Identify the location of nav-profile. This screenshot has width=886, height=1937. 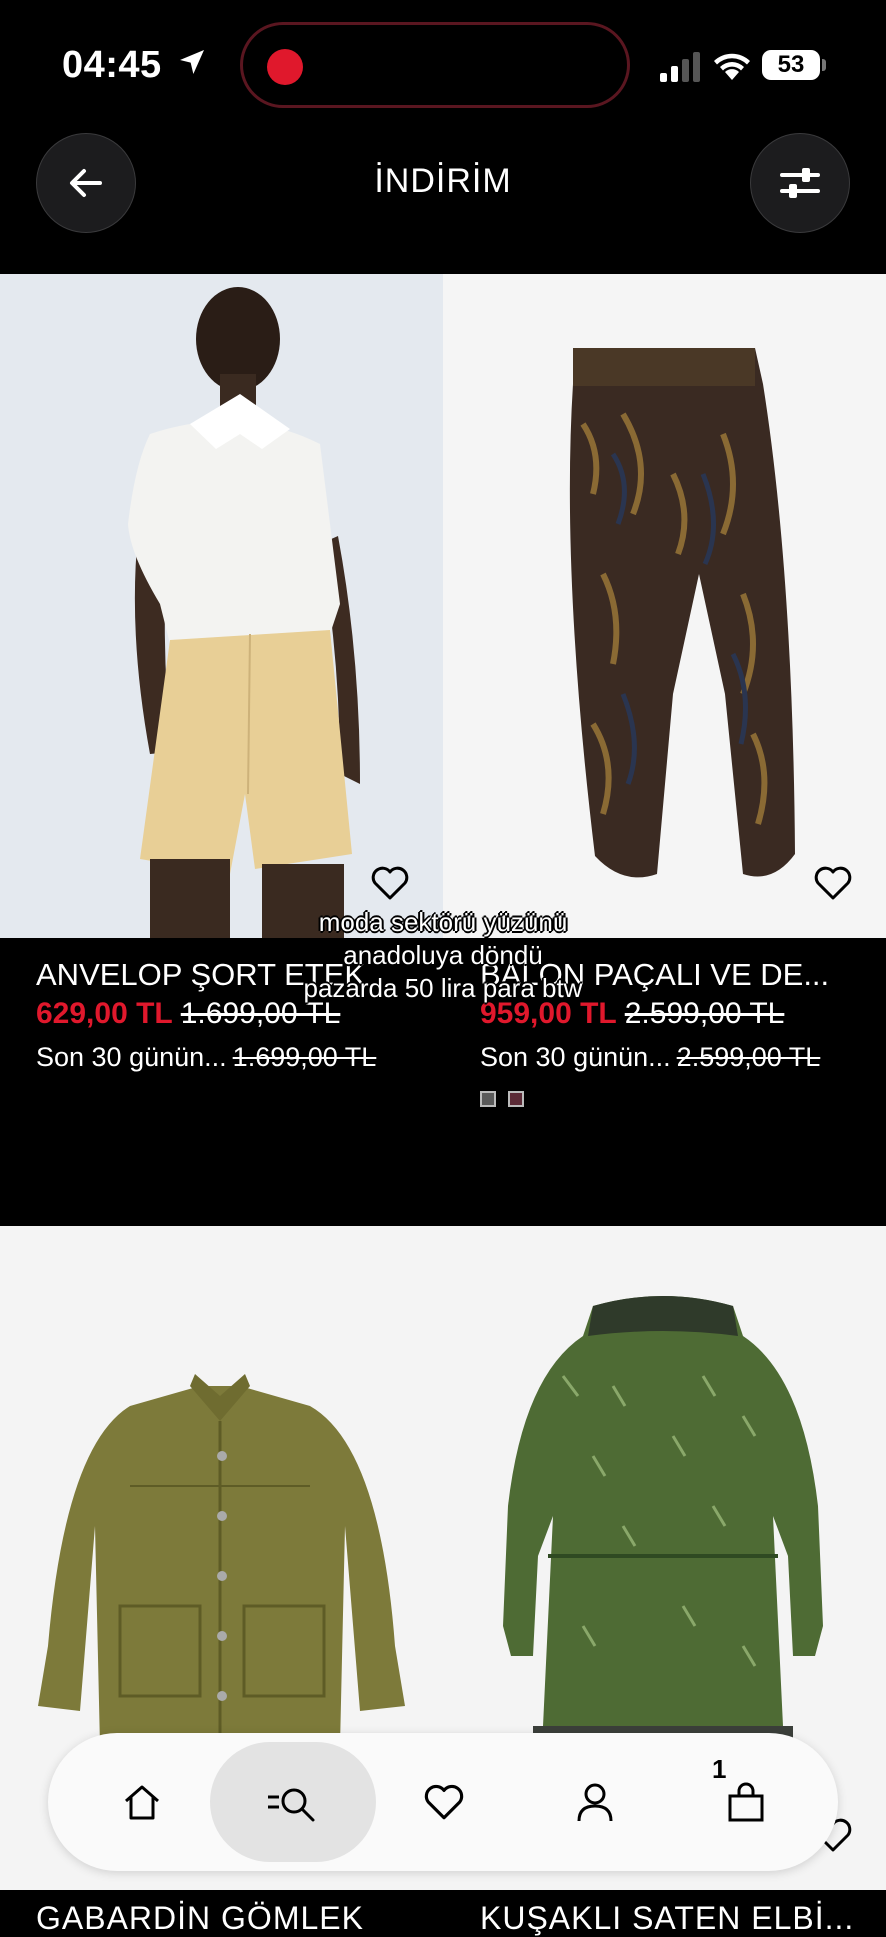
(595, 1802).